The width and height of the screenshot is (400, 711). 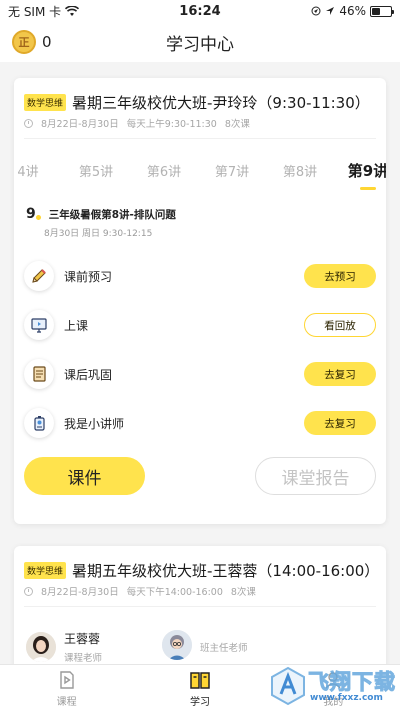 I want to click on status-right: 46%, so click(x=328, y=11).